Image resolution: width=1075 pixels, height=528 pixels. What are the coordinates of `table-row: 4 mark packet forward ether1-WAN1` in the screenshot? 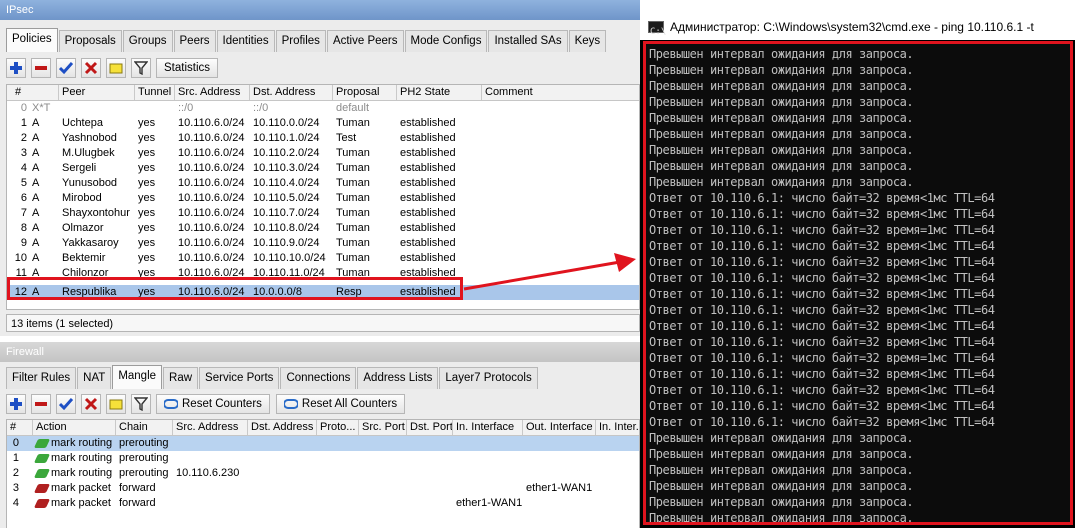 It's located at (323, 503).